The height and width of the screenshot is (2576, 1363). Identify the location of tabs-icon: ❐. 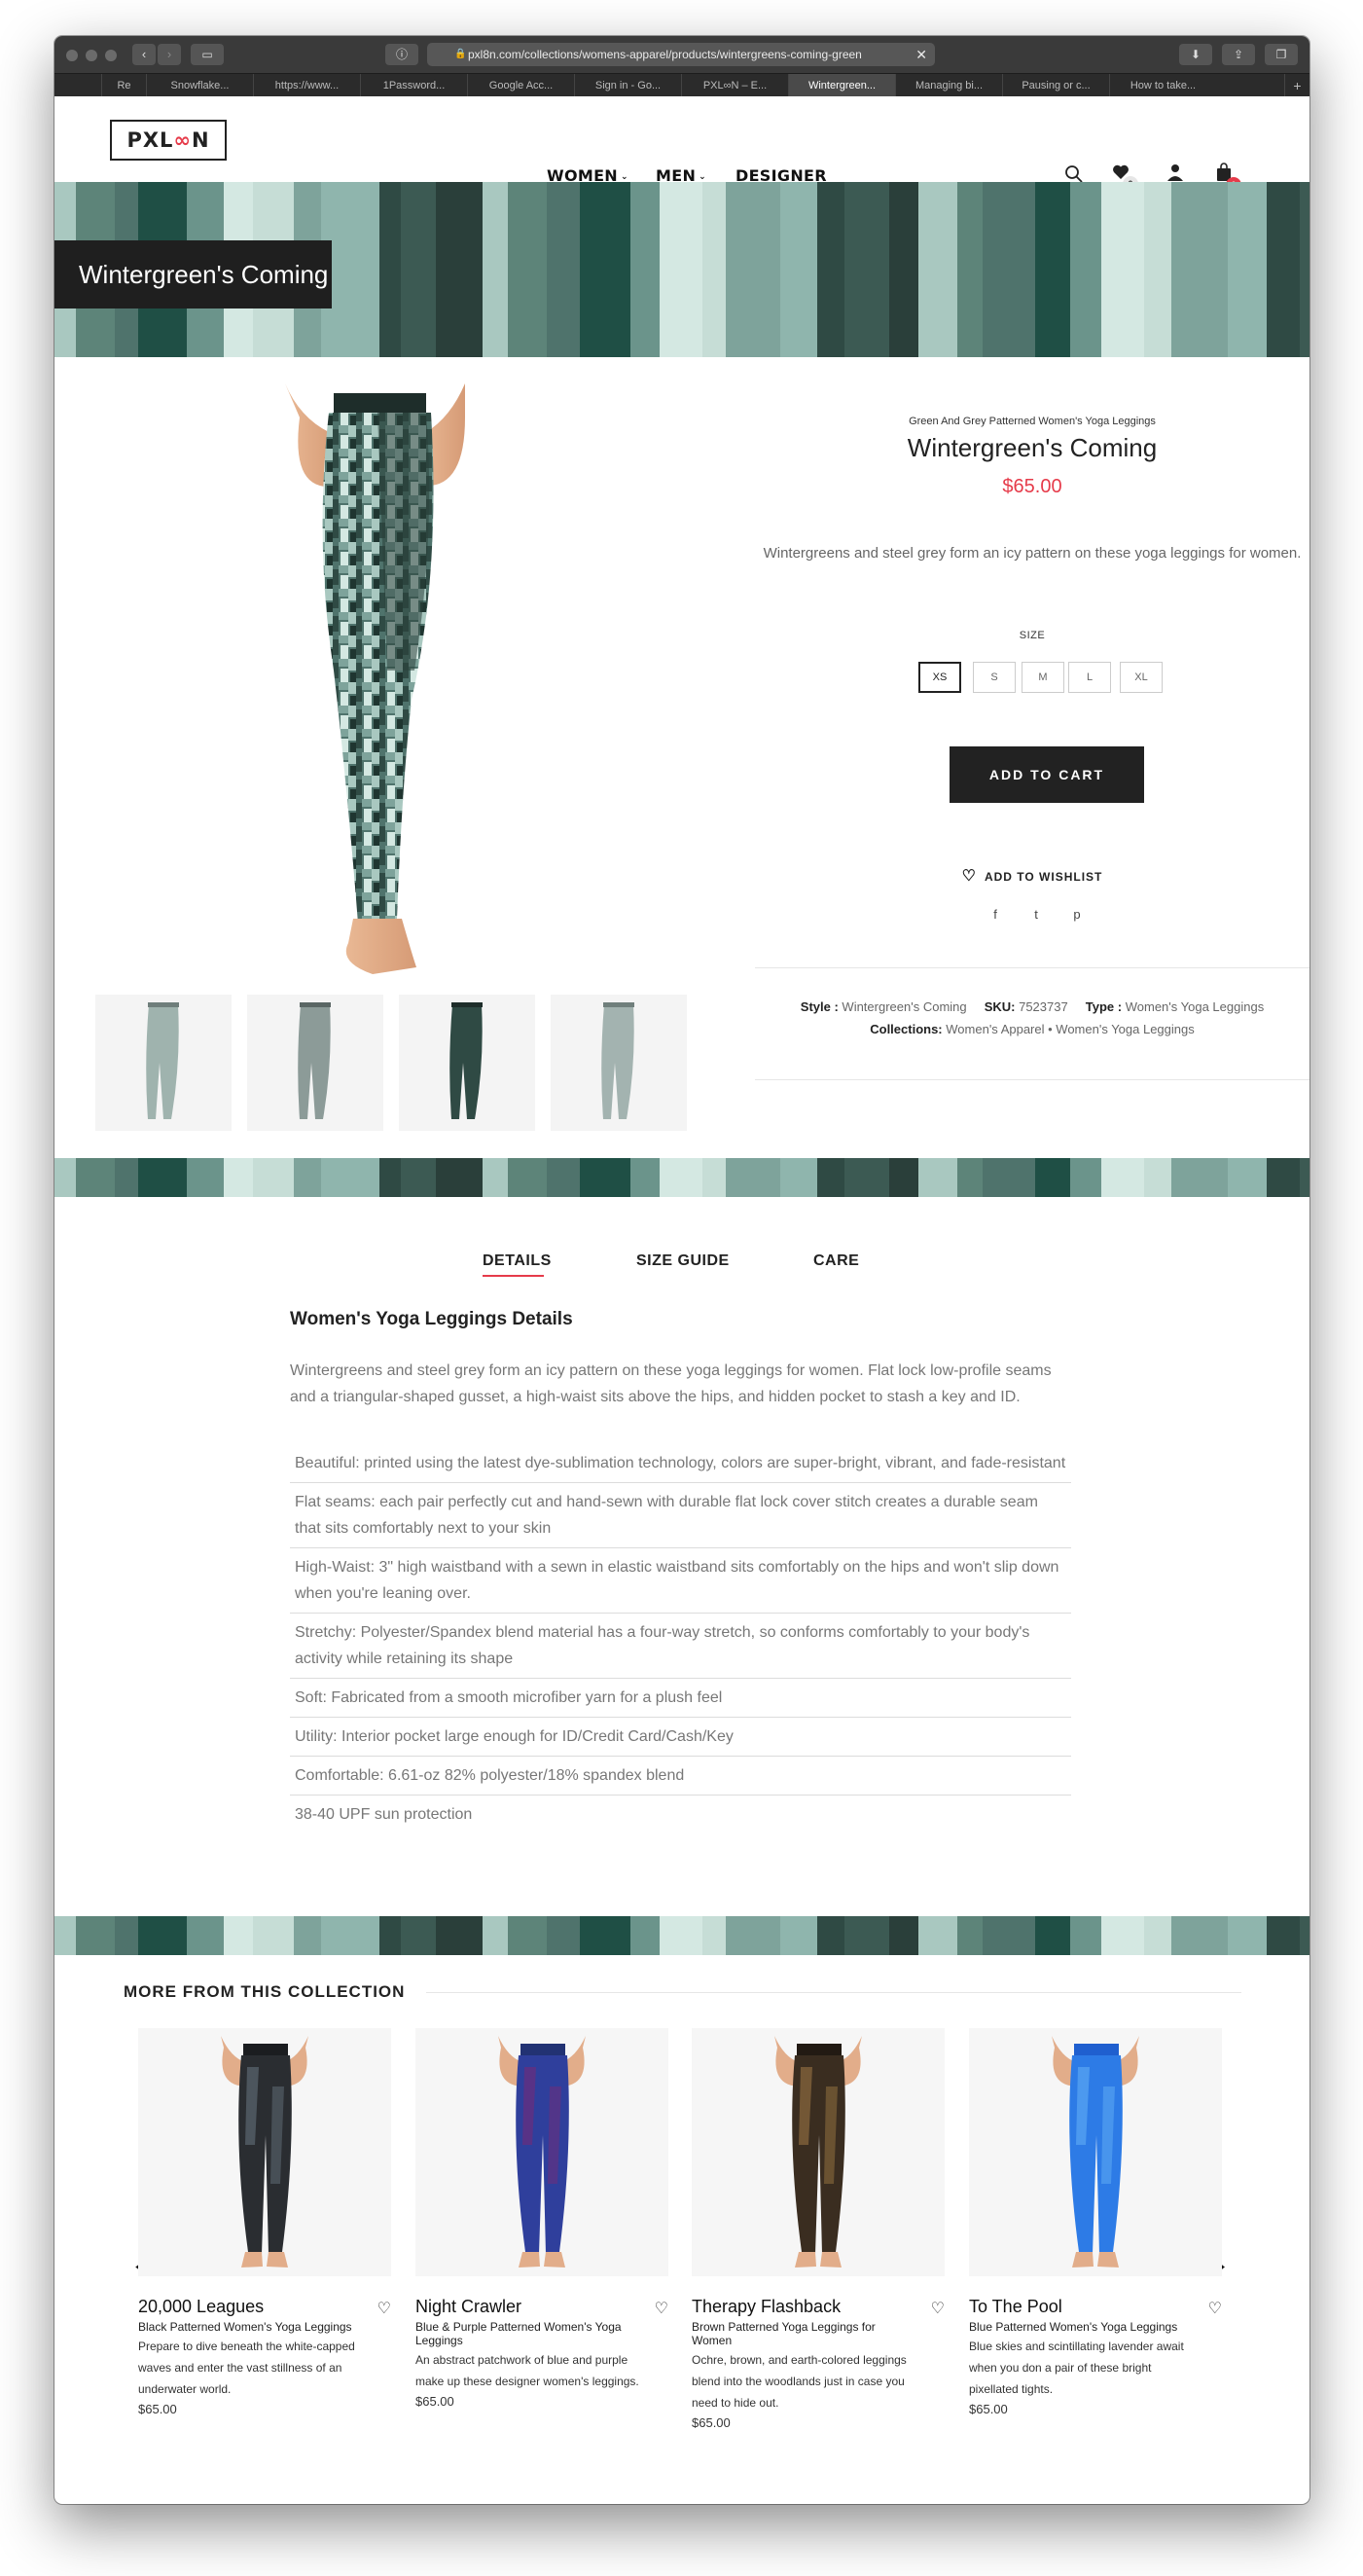
(1281, 54).